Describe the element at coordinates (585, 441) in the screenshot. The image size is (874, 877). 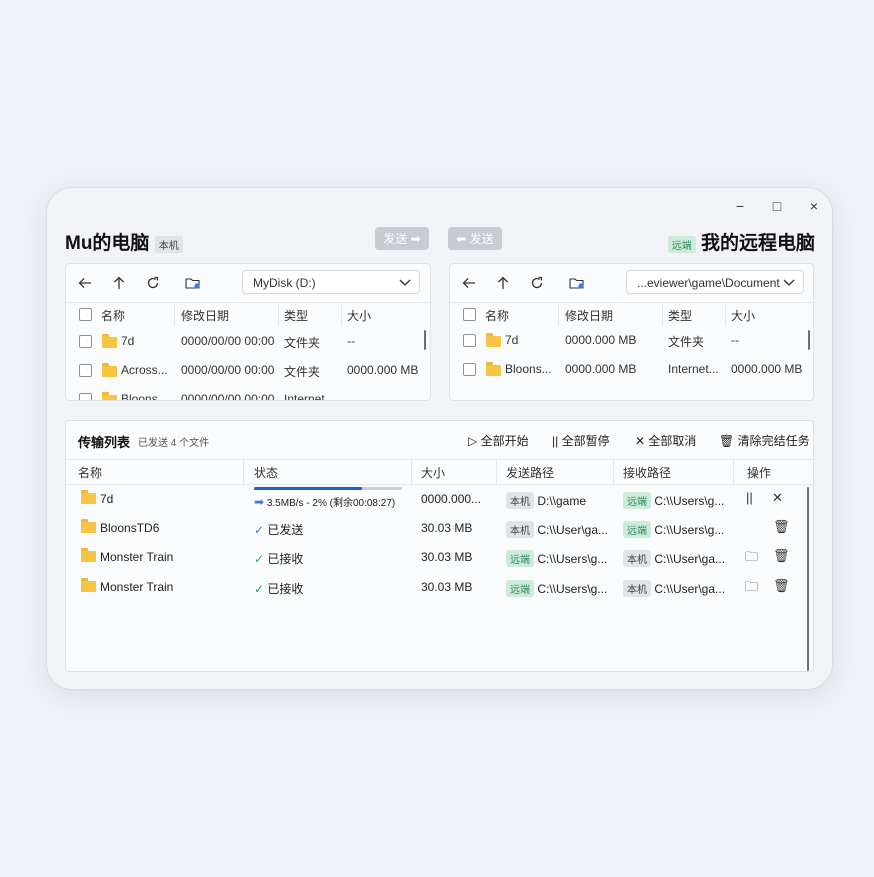
I see `pause-all-label: 全部暂停` at that location.